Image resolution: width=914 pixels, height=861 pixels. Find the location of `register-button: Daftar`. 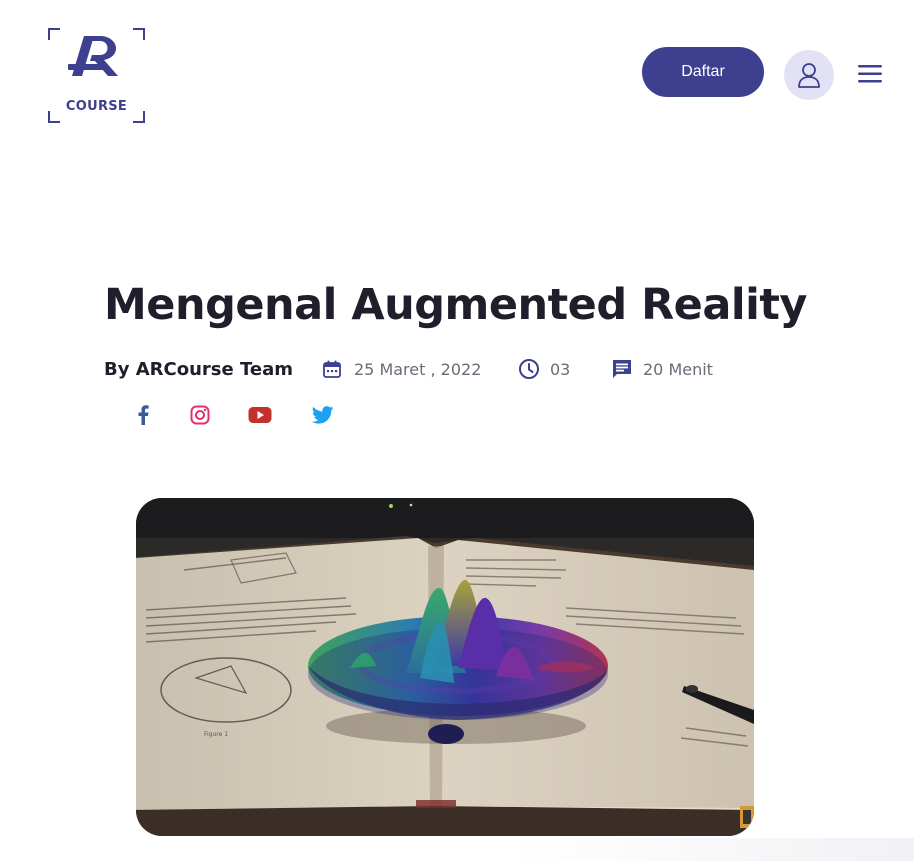

register-button: Daftar is located at coordinates (703, 72).